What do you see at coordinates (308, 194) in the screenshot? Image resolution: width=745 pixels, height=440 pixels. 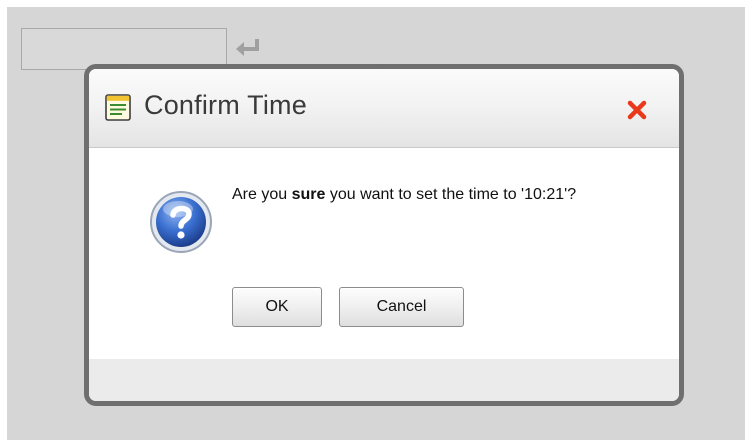 I see `message-emphasis: sure` at bounding box center [308, 194].